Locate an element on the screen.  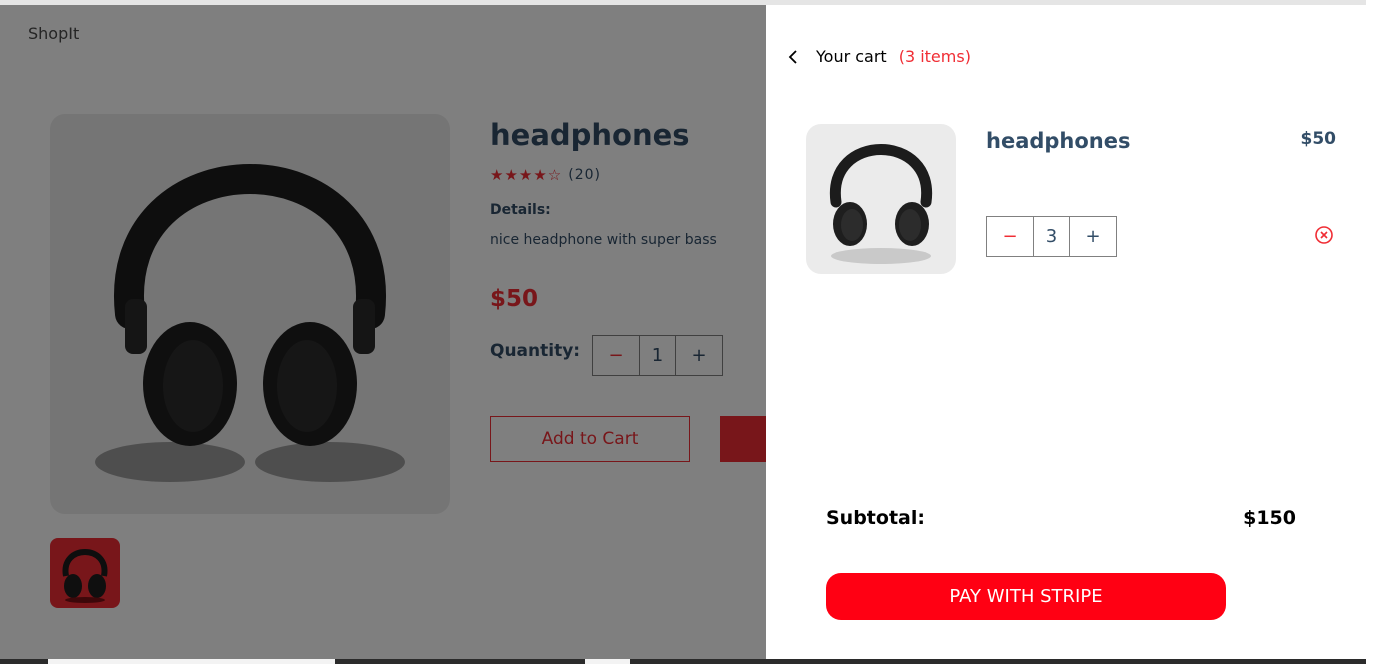
cart-heading: Your cart (3 items) is located at coordinates (879, 56).